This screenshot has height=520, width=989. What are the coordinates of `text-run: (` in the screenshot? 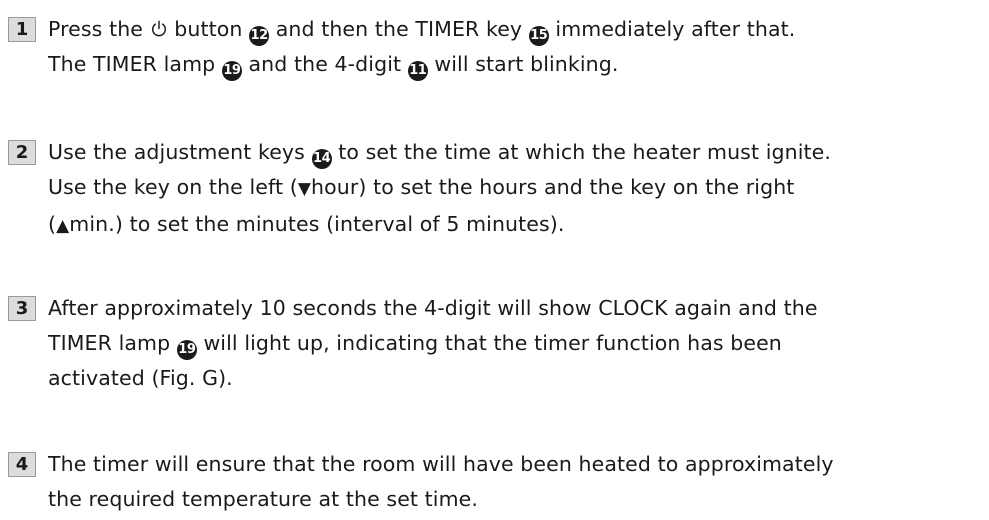 It's located at (52, 224).